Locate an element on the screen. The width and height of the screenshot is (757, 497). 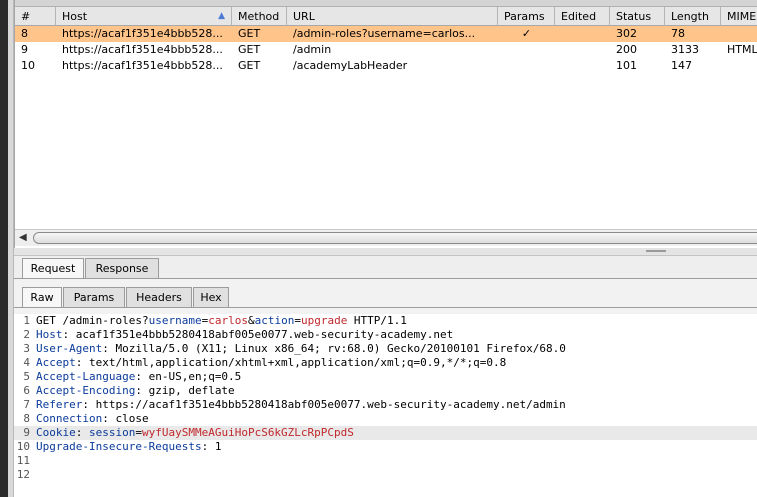
tab-response: Response is located at coordinates (122, 268).